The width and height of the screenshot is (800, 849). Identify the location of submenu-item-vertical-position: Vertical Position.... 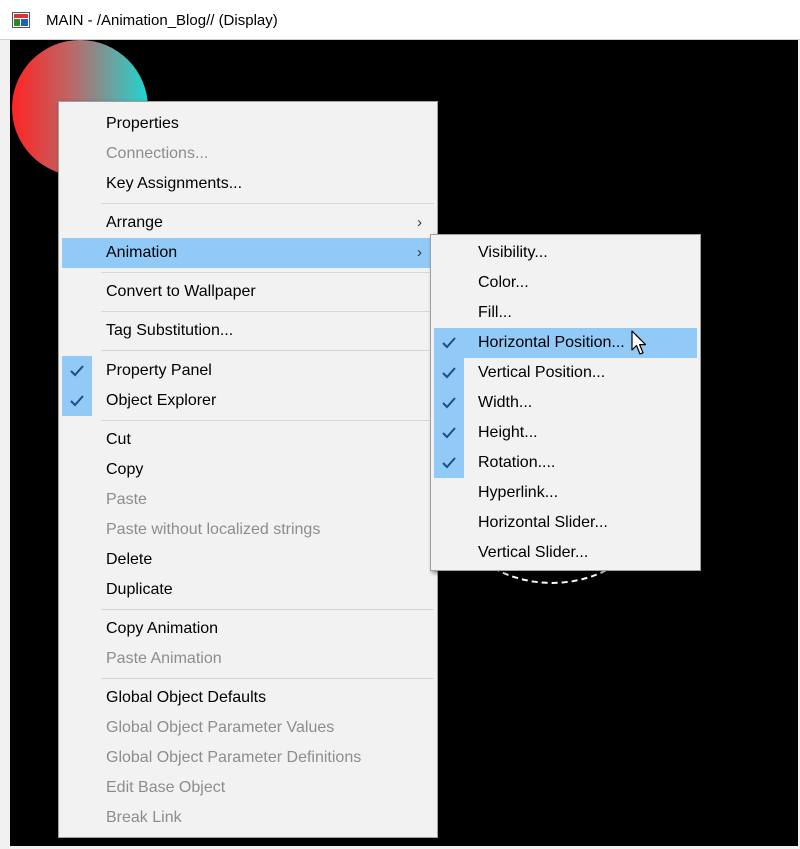
(565, 373).